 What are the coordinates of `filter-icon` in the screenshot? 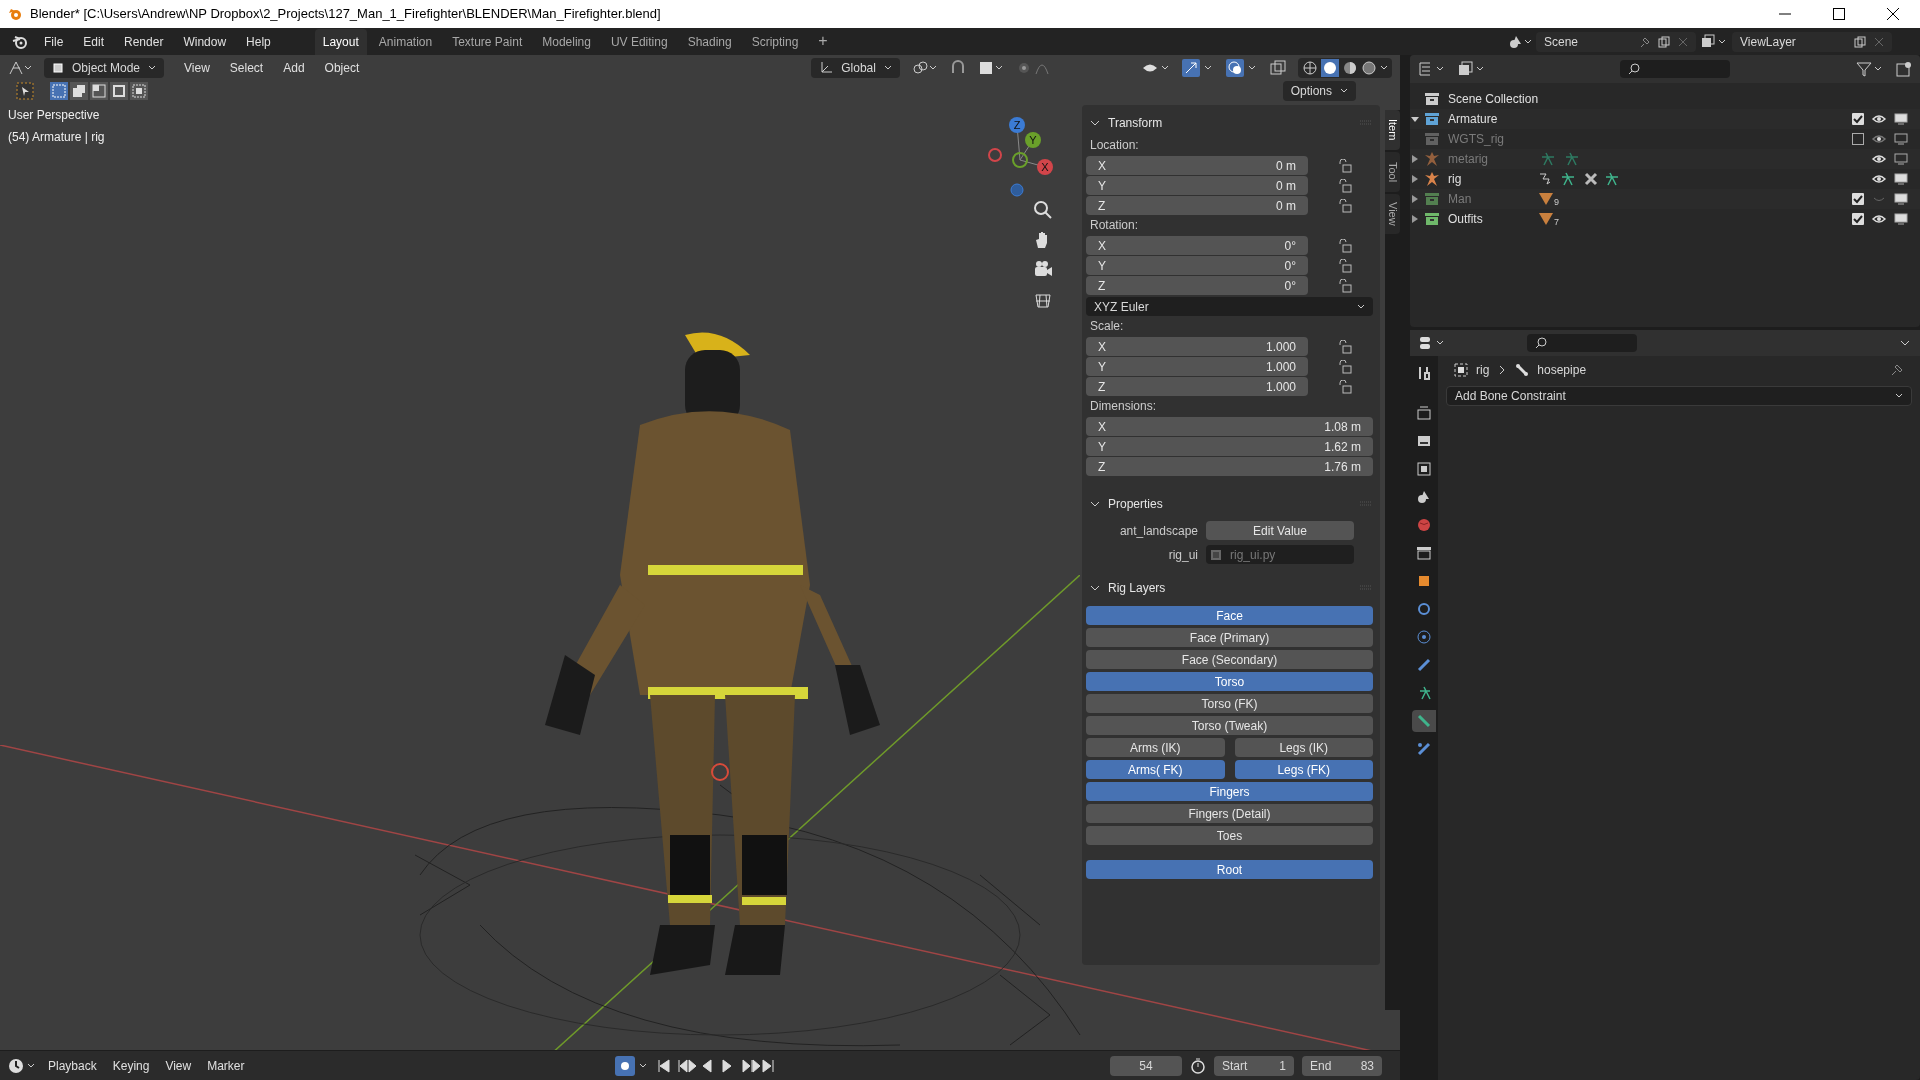 It's located at (1870, 69).